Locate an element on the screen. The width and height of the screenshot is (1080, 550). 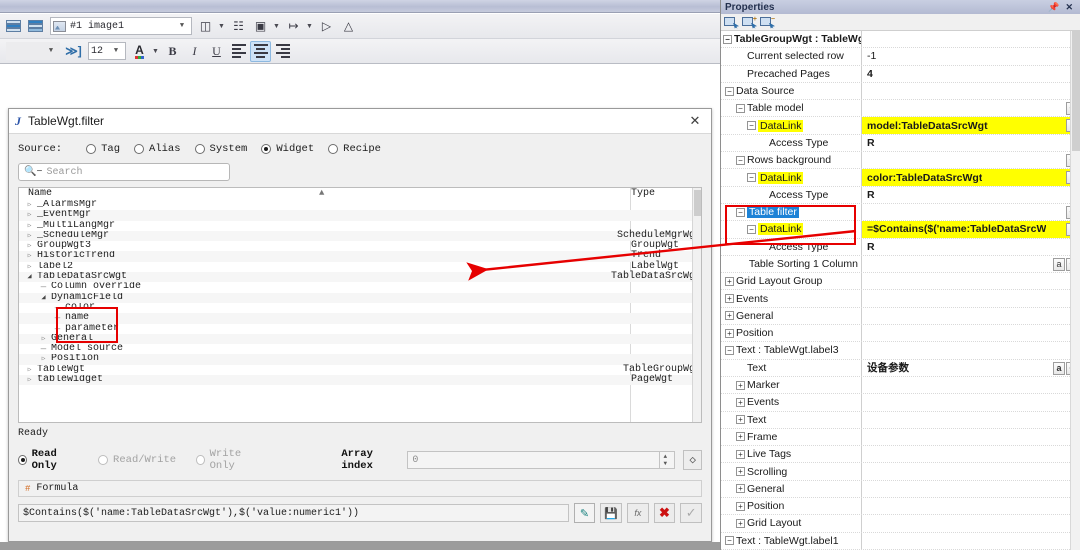
tree-row: — Column override is located at coordinates (360, 287).